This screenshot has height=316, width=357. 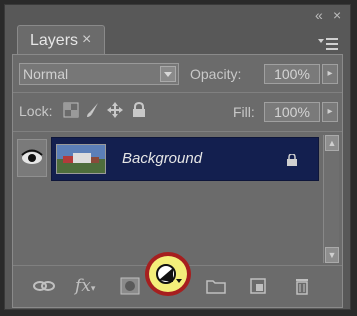 I want to click on opacity-label: Opacity:, so click(x=216, y=74).